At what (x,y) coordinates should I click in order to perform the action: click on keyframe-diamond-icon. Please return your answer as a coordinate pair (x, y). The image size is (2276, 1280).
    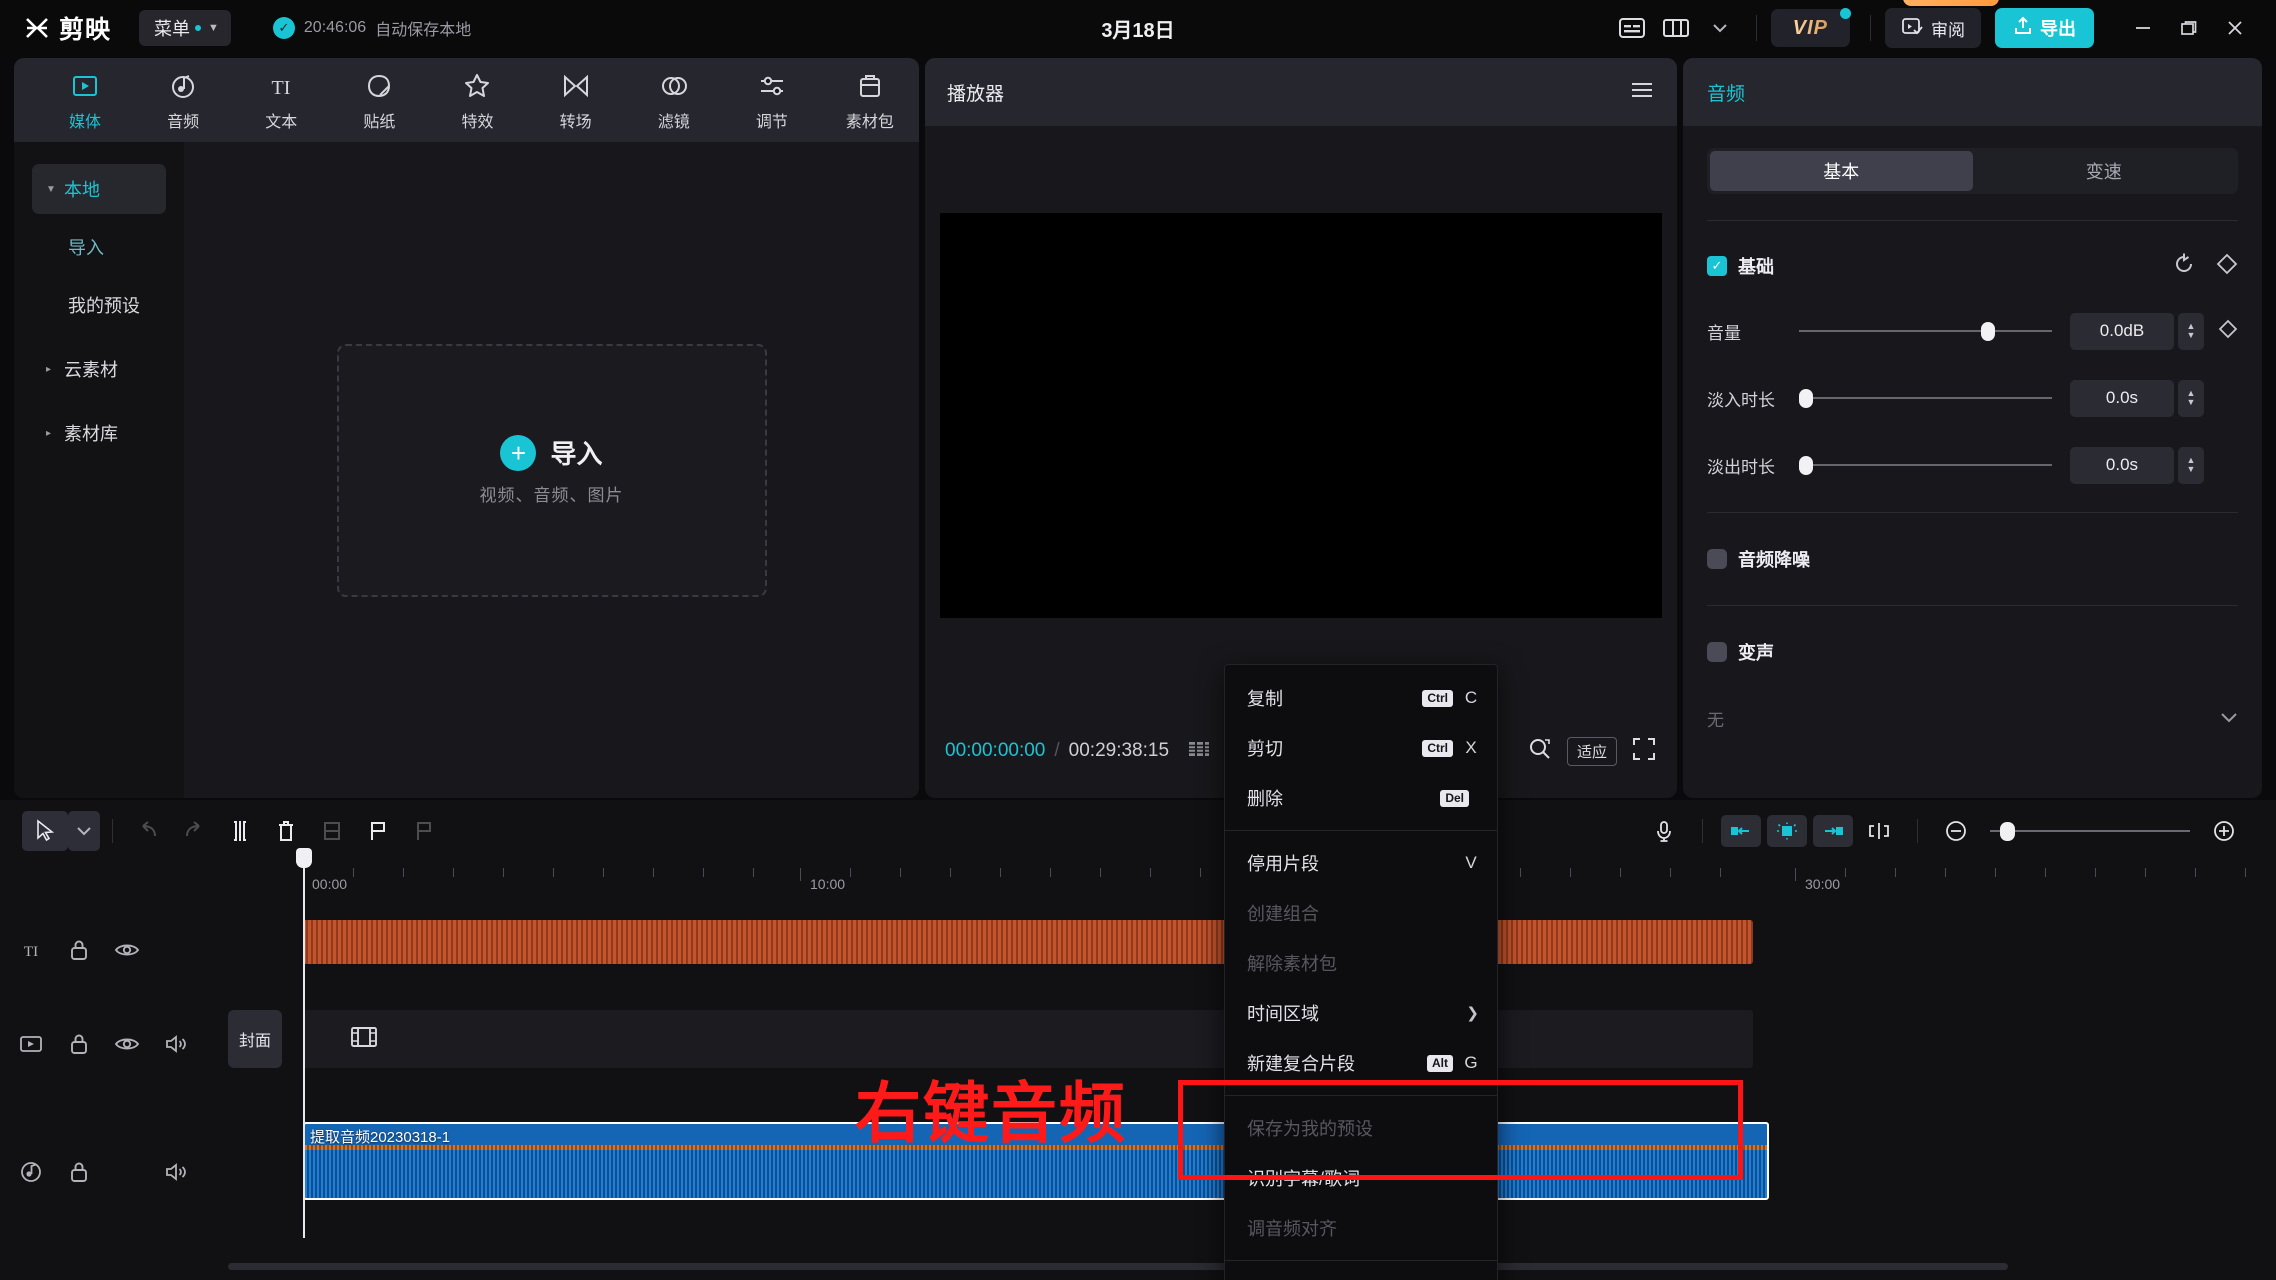
    Looking at the image, I should click on (2227, 266).